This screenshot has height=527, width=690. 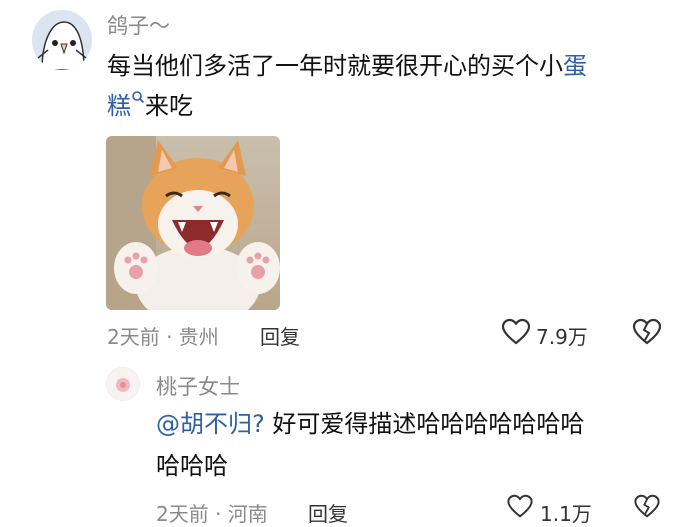 I want to click on comment-text-tail: 来吃, so click(x=169, y=106).